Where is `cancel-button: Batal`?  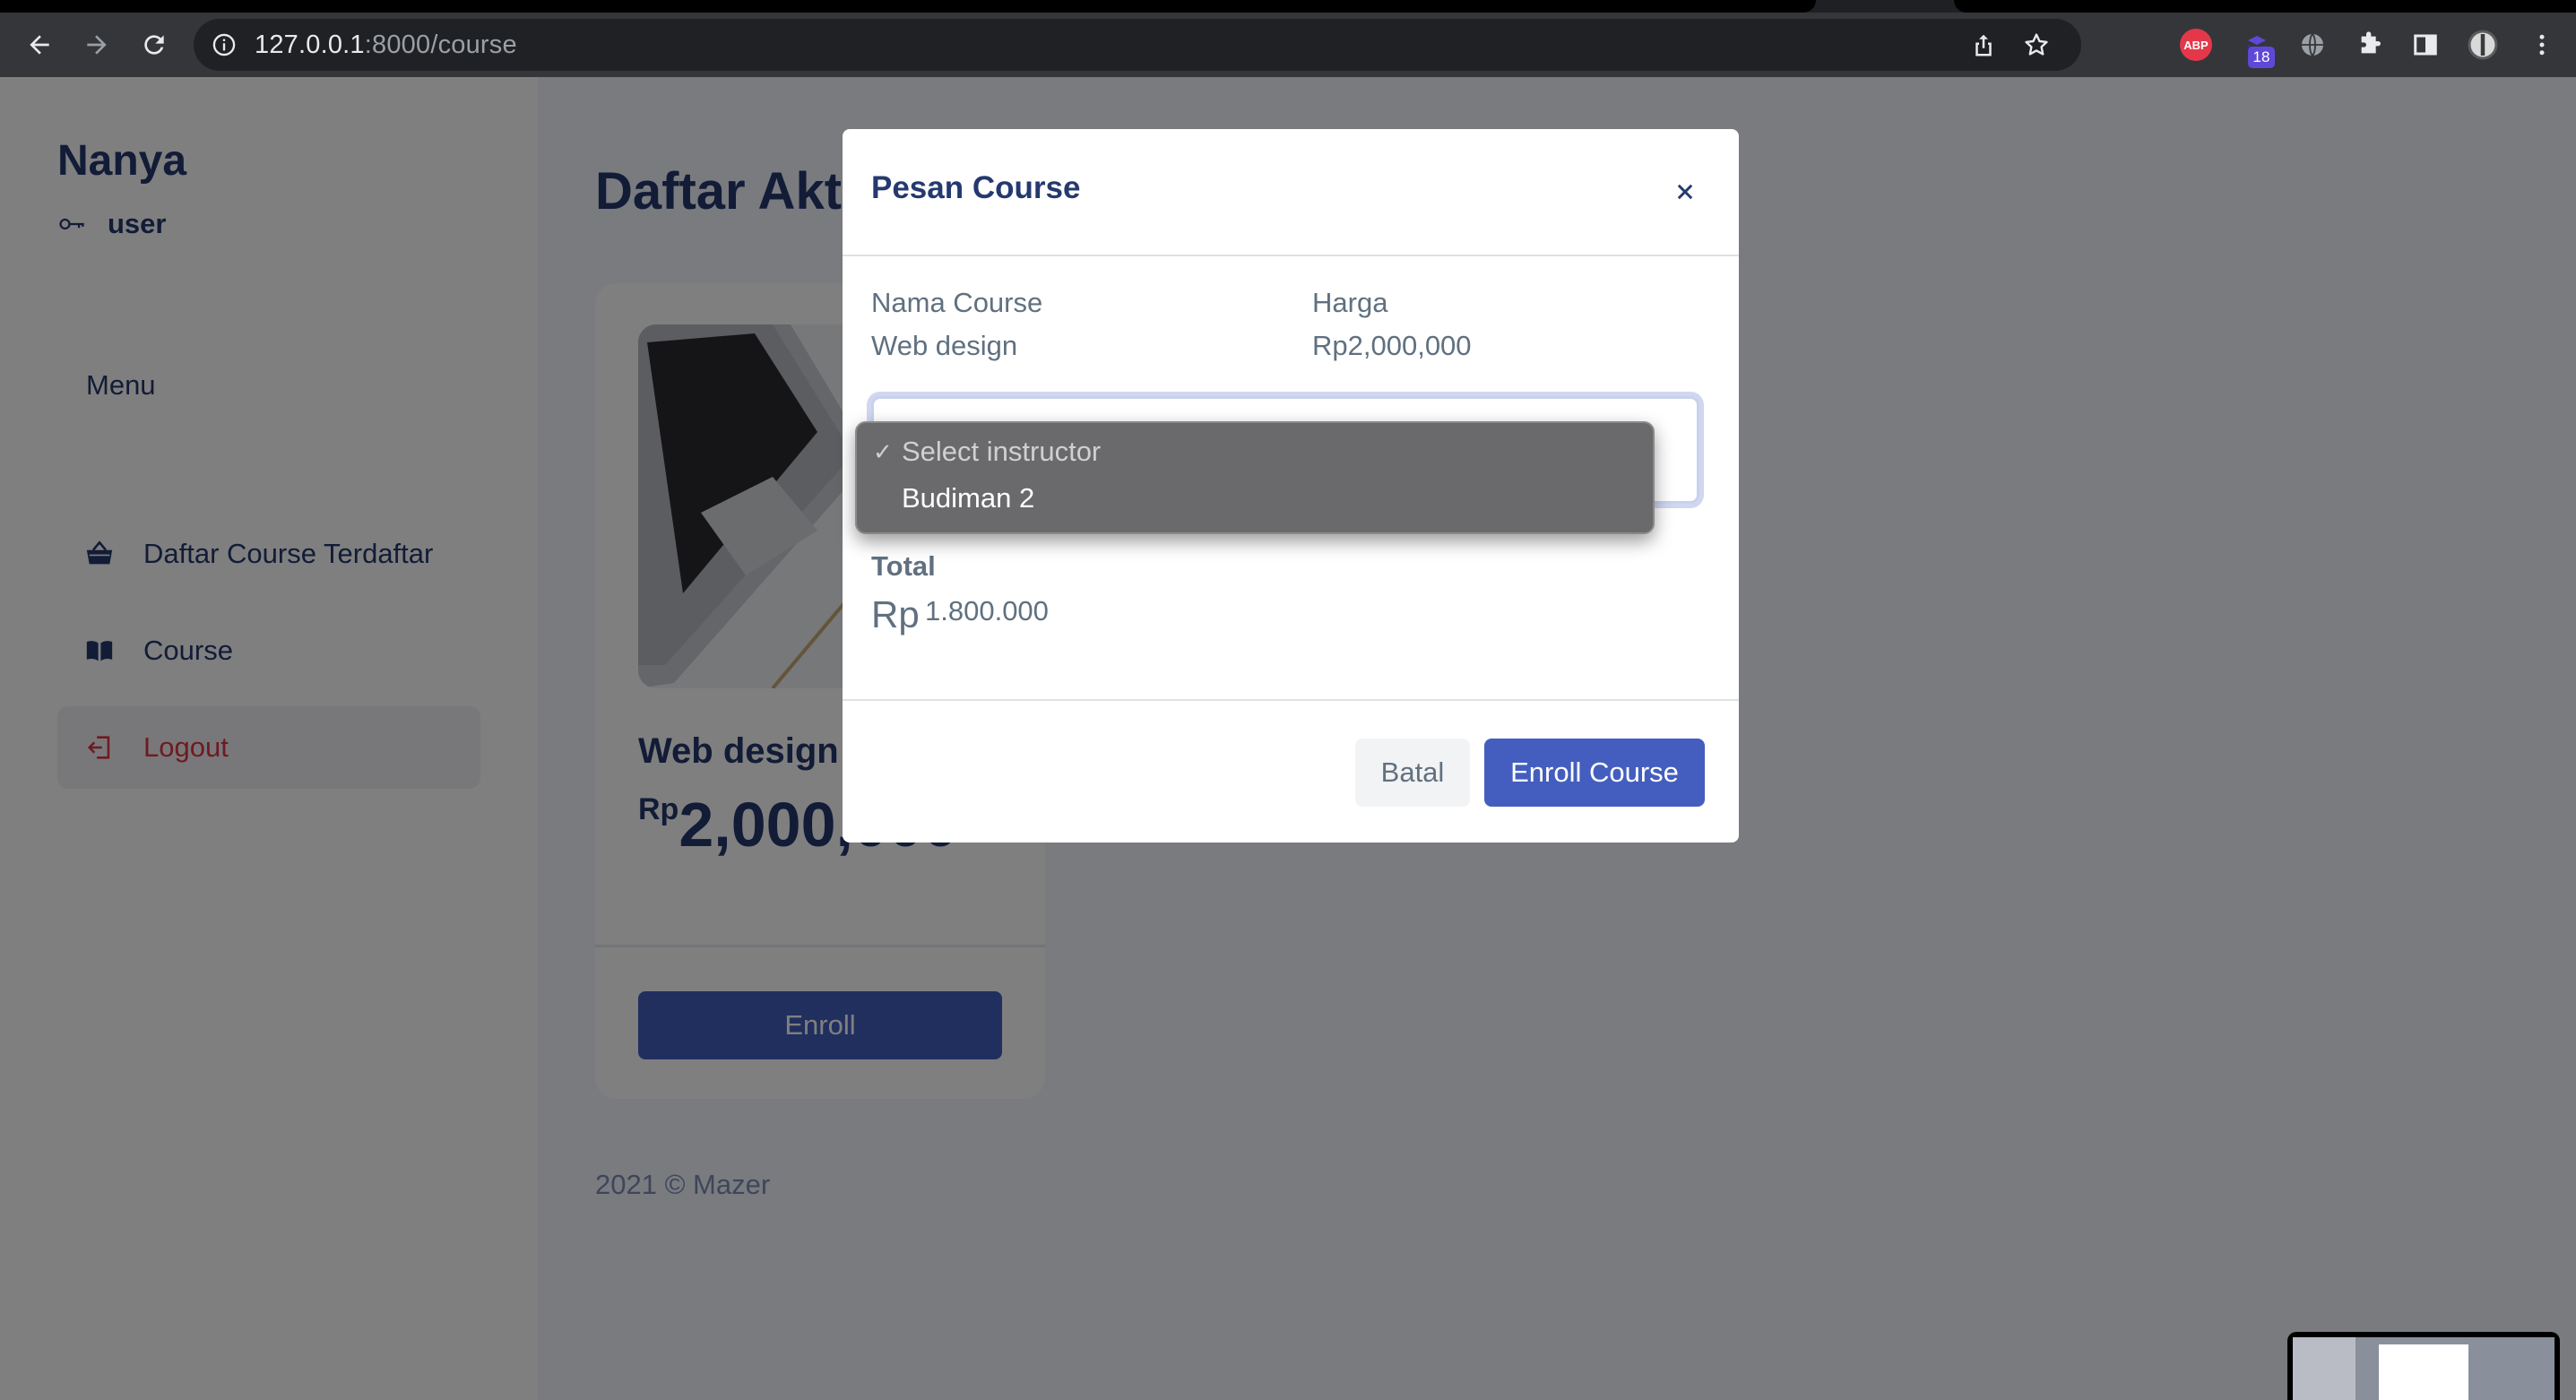 cancel-button: Batal is located at coordinates (1412, 773).